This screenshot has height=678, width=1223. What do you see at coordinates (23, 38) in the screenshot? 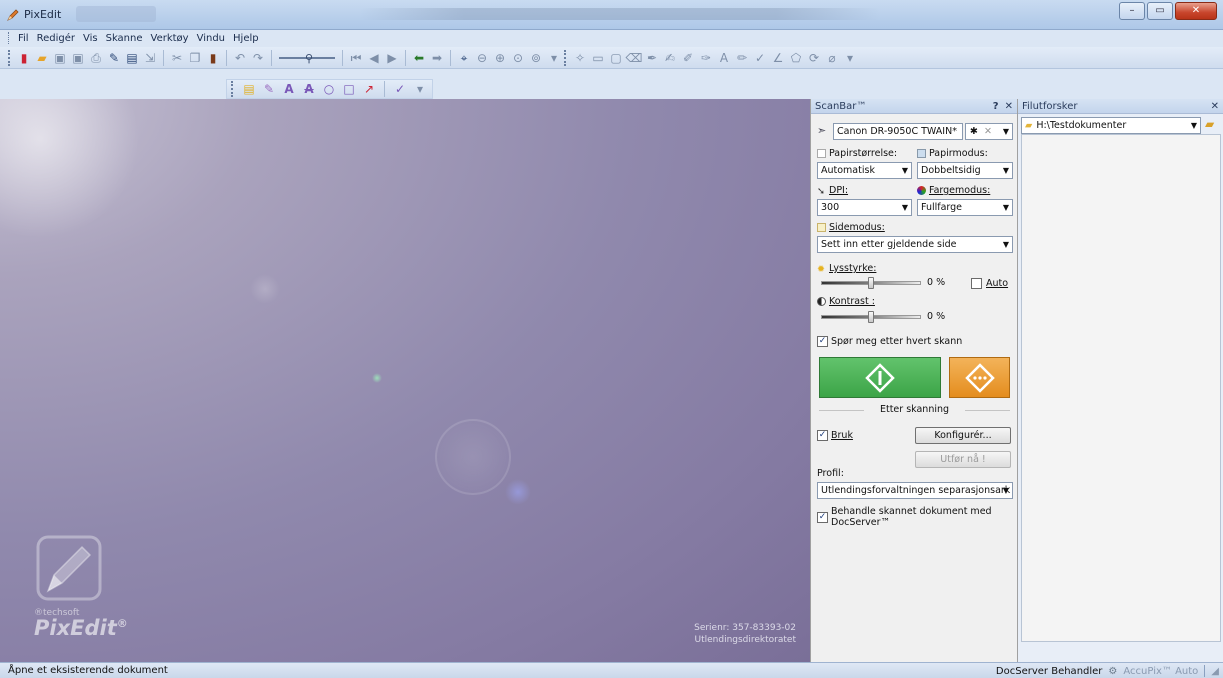
I see `menu-file: Fil` at bounding box center [23, 38].